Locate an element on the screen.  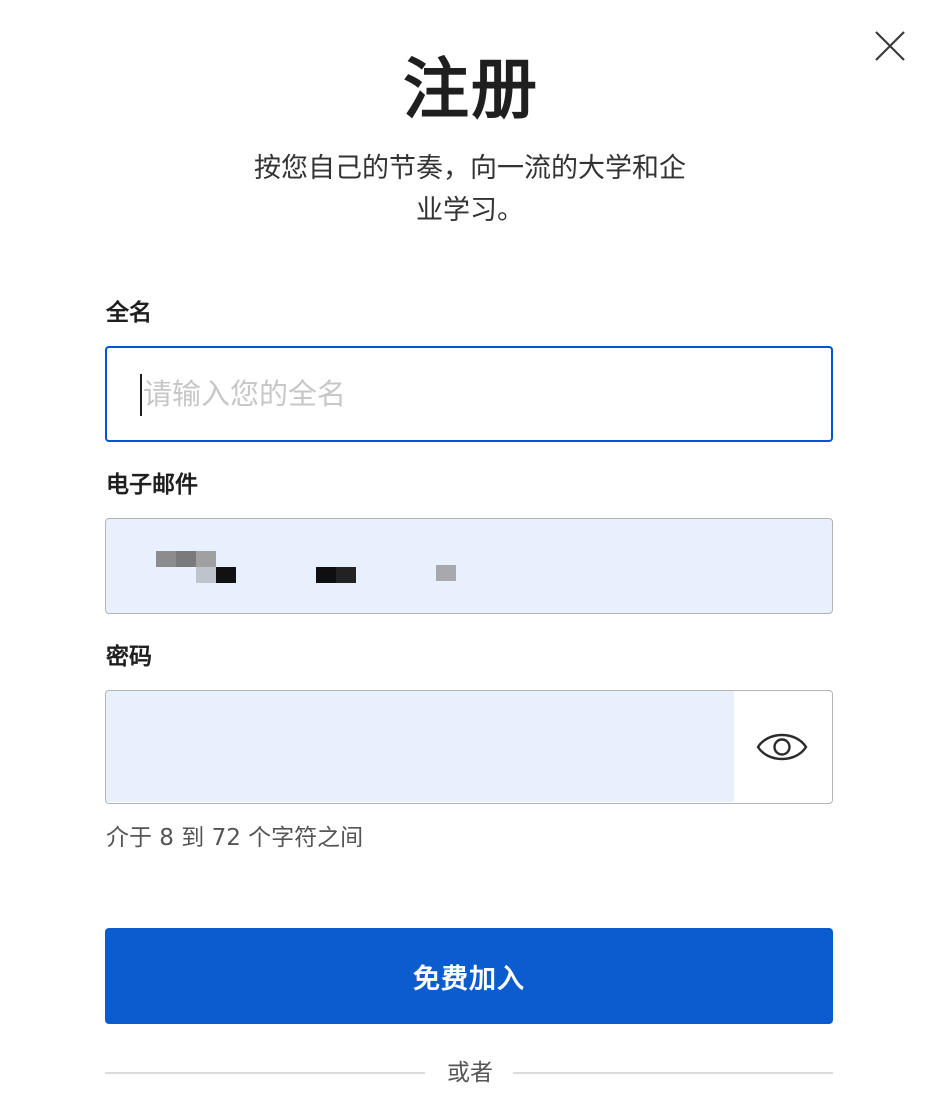
password-field-box is located at coordinates (469, 747).